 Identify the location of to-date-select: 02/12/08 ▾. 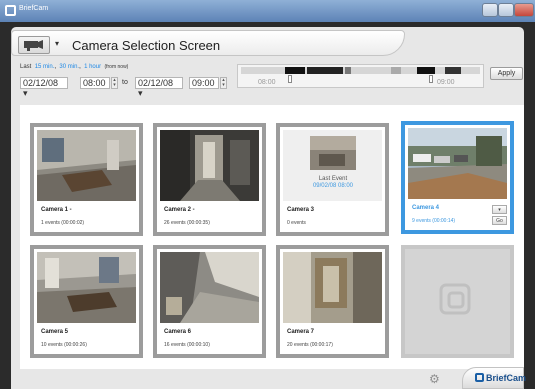
(159, 87).